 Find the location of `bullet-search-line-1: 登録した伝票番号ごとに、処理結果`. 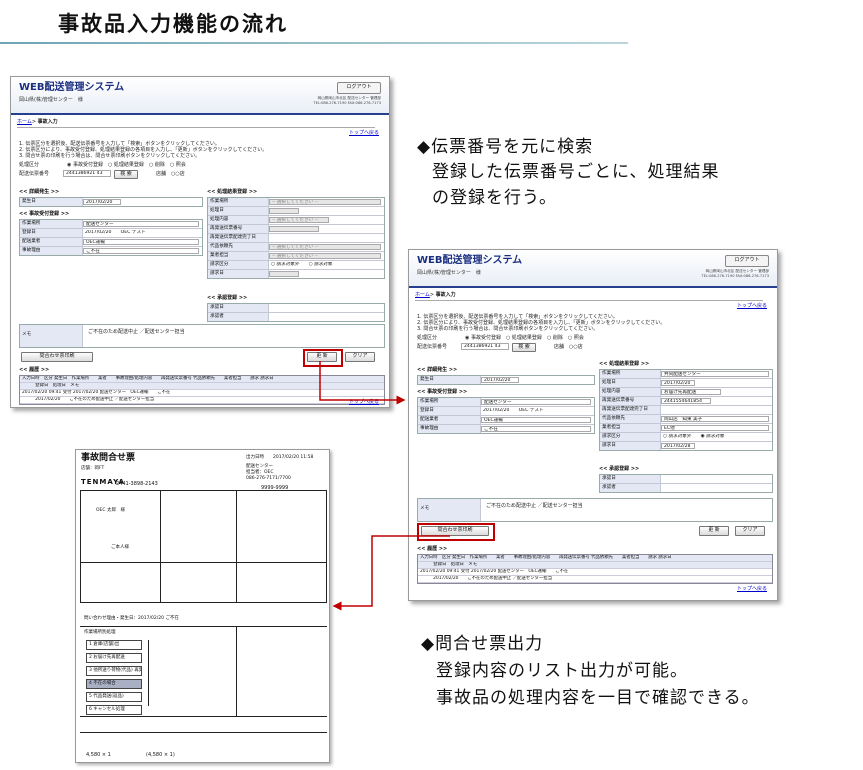

bullet-search-line-1: 登録した伝票番号ごとに、処理結果 is located at coordinates (576, 172).